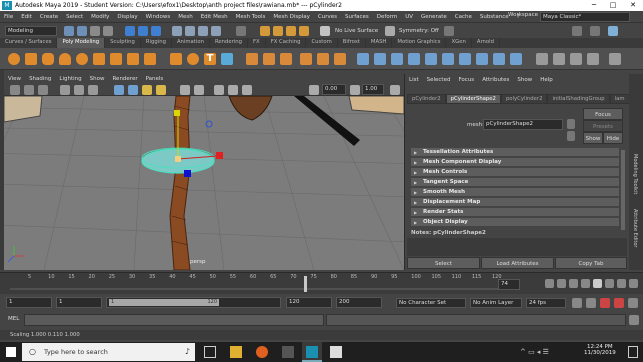  I want to click on section-mesh-controls: Mesh Controls, so click(515, 172).